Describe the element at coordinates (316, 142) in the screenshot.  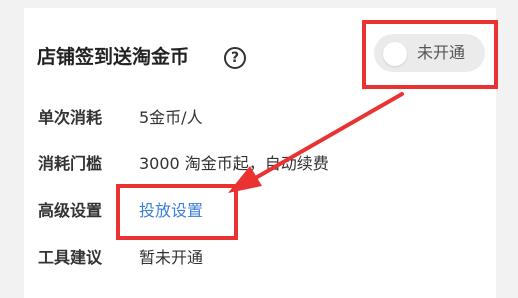
I see `annotation-arrow` at that location.